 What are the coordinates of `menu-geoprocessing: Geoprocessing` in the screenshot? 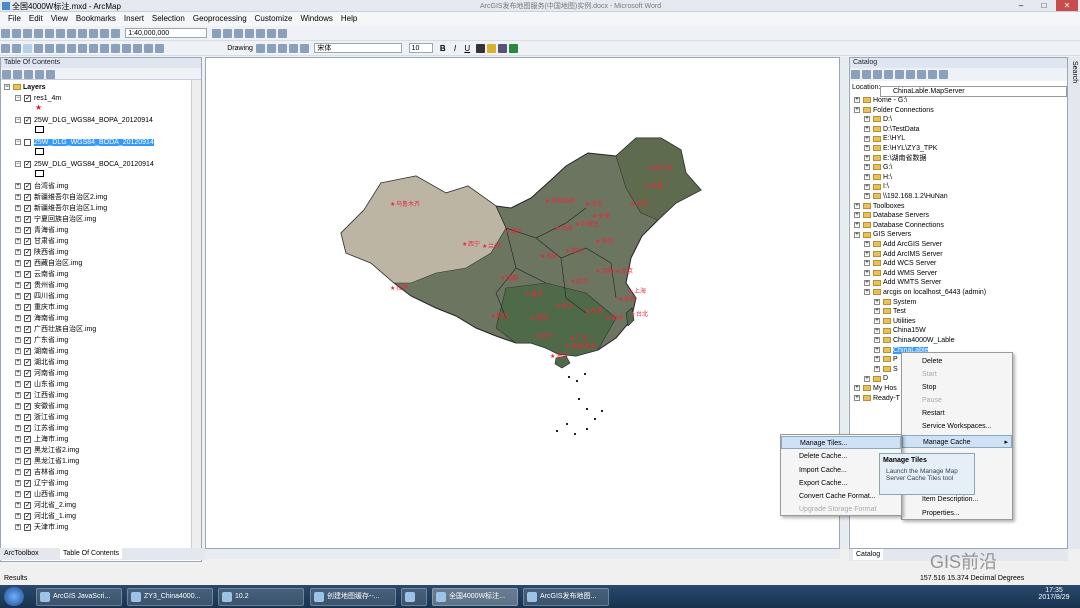 It's located at (220, 19).